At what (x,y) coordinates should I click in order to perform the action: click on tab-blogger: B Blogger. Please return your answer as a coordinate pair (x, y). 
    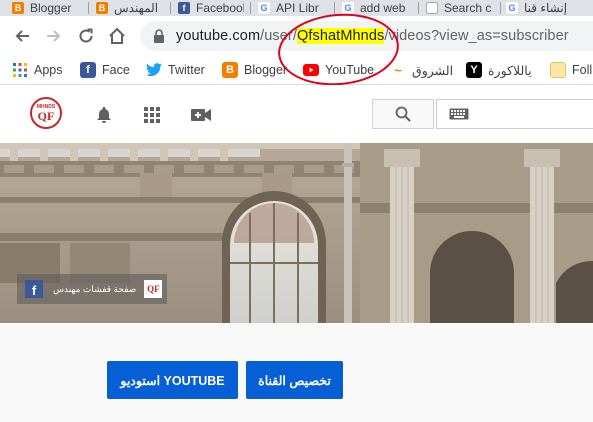
    Looking at the image, I should click on (48, 8).